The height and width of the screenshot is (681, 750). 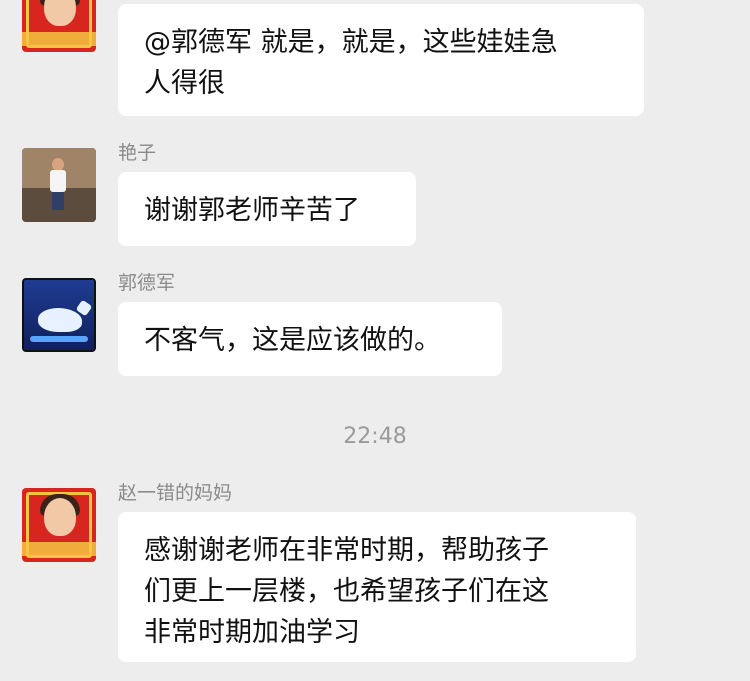 What do you see at coordinates (310, 339) in the screenshot?
I see `message-bubble: 不客气，这是应该做的。` at bounding box center [310, 339].